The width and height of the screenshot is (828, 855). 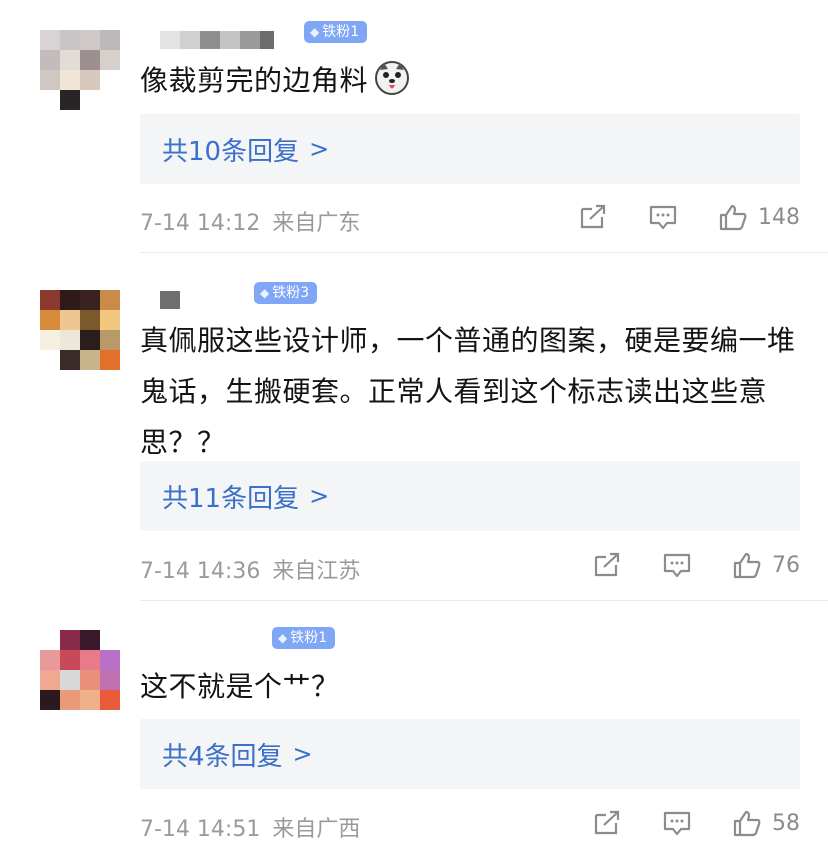 I want to click on like-count: 148, so click(x=779, y=217).